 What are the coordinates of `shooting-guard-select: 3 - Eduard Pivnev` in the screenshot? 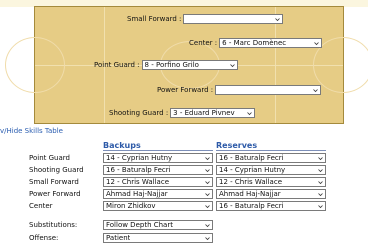 It's located at (213, 113).